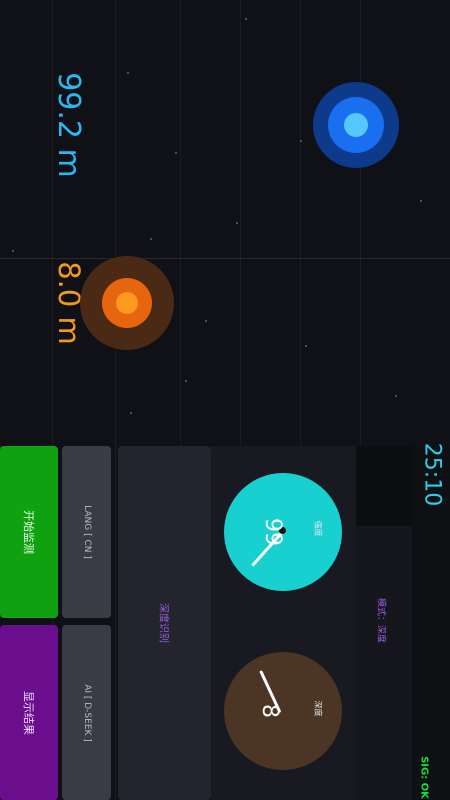  I want to click on show-result-label: 显示结果, so click(28, 712).